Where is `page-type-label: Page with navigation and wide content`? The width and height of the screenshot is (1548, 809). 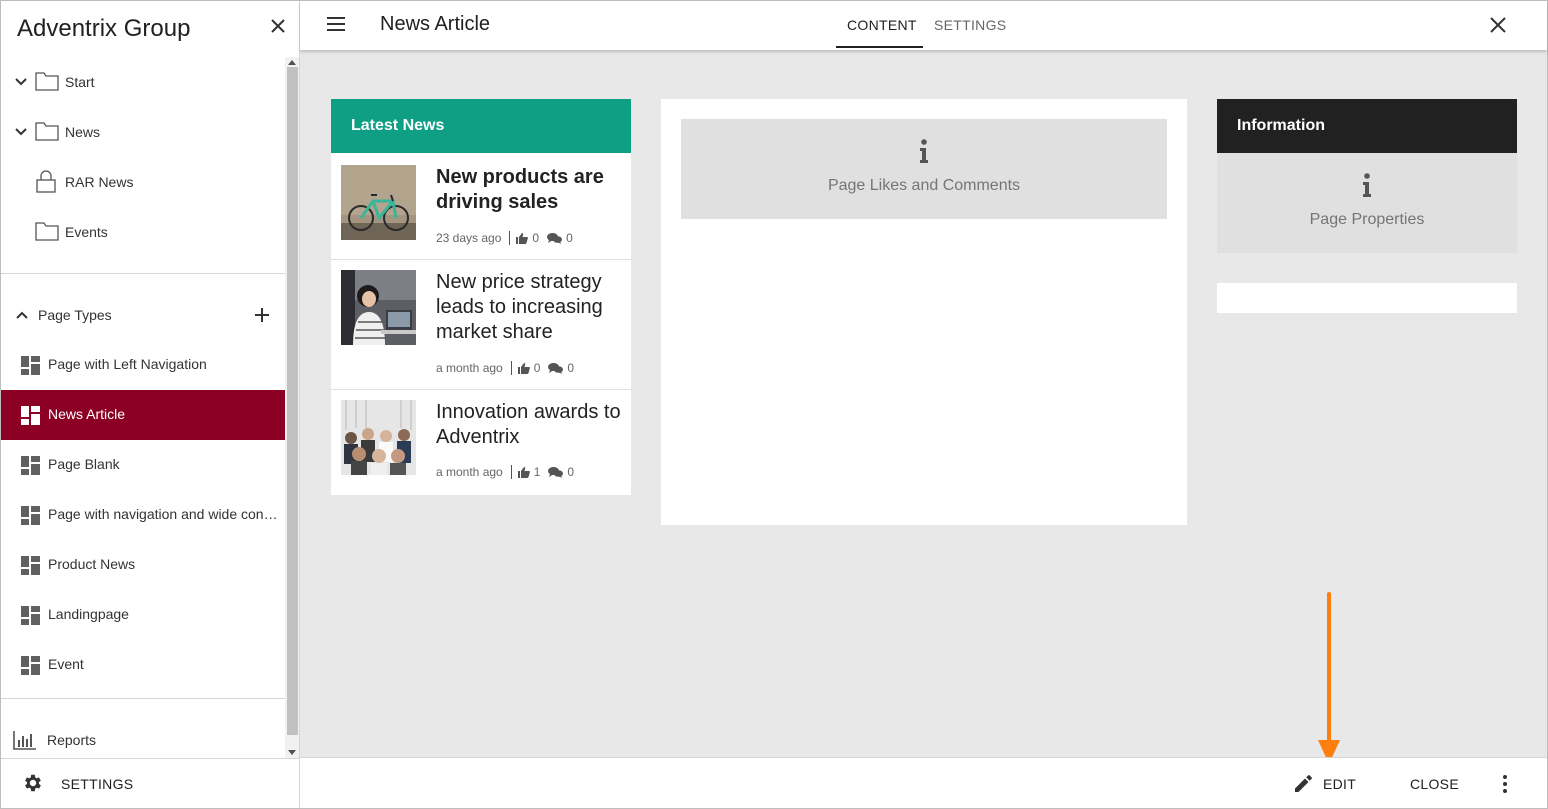
page-type-label: Page with navigation and wide content is located at coordinates (164, 514).